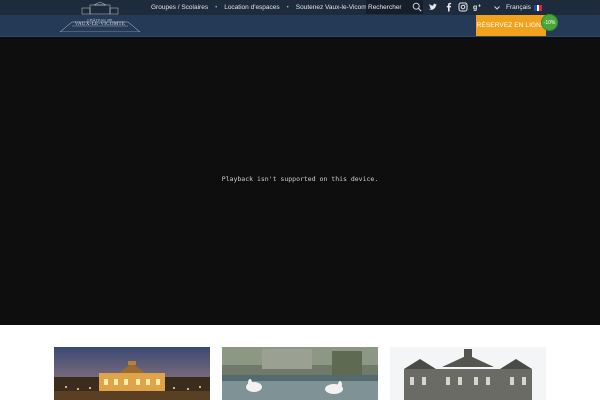 The image size is (600, 400). Describe the element at coordinates (449, 7) in the screenshot. I see `facebook-icon` at that location.